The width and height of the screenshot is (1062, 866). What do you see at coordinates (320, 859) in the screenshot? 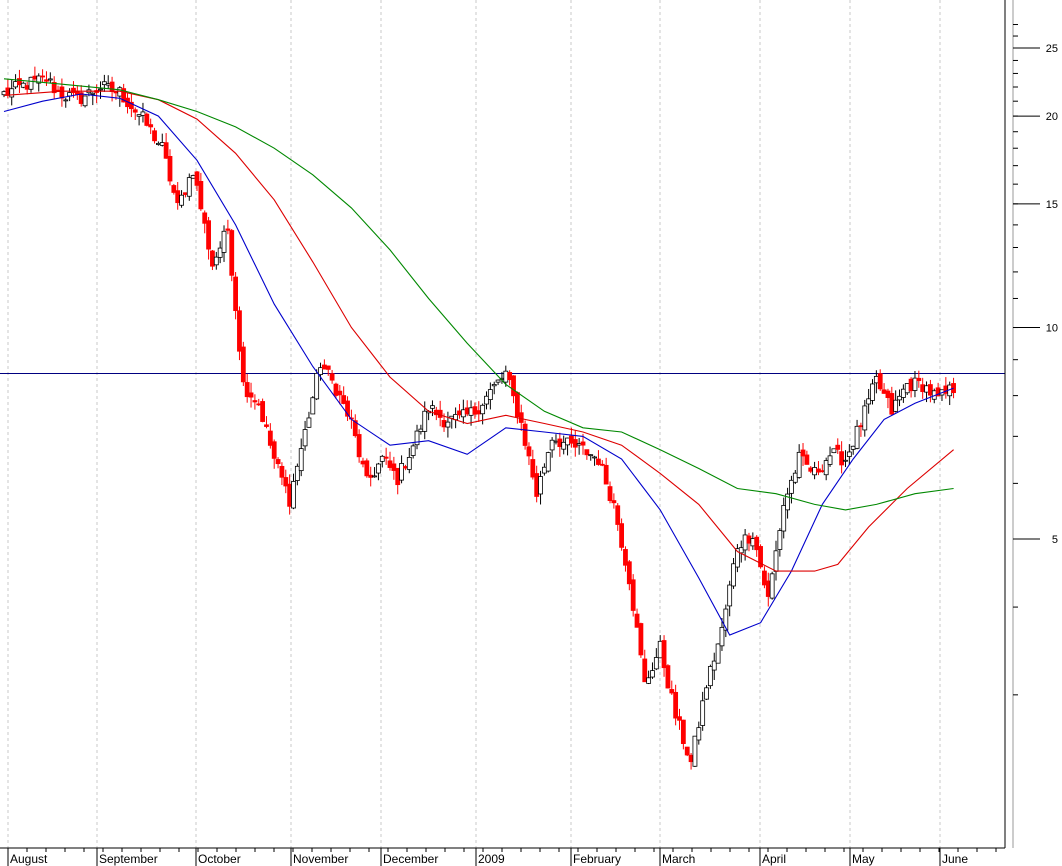
I see `x-tick-label: November` at bounding box center [320, 859].